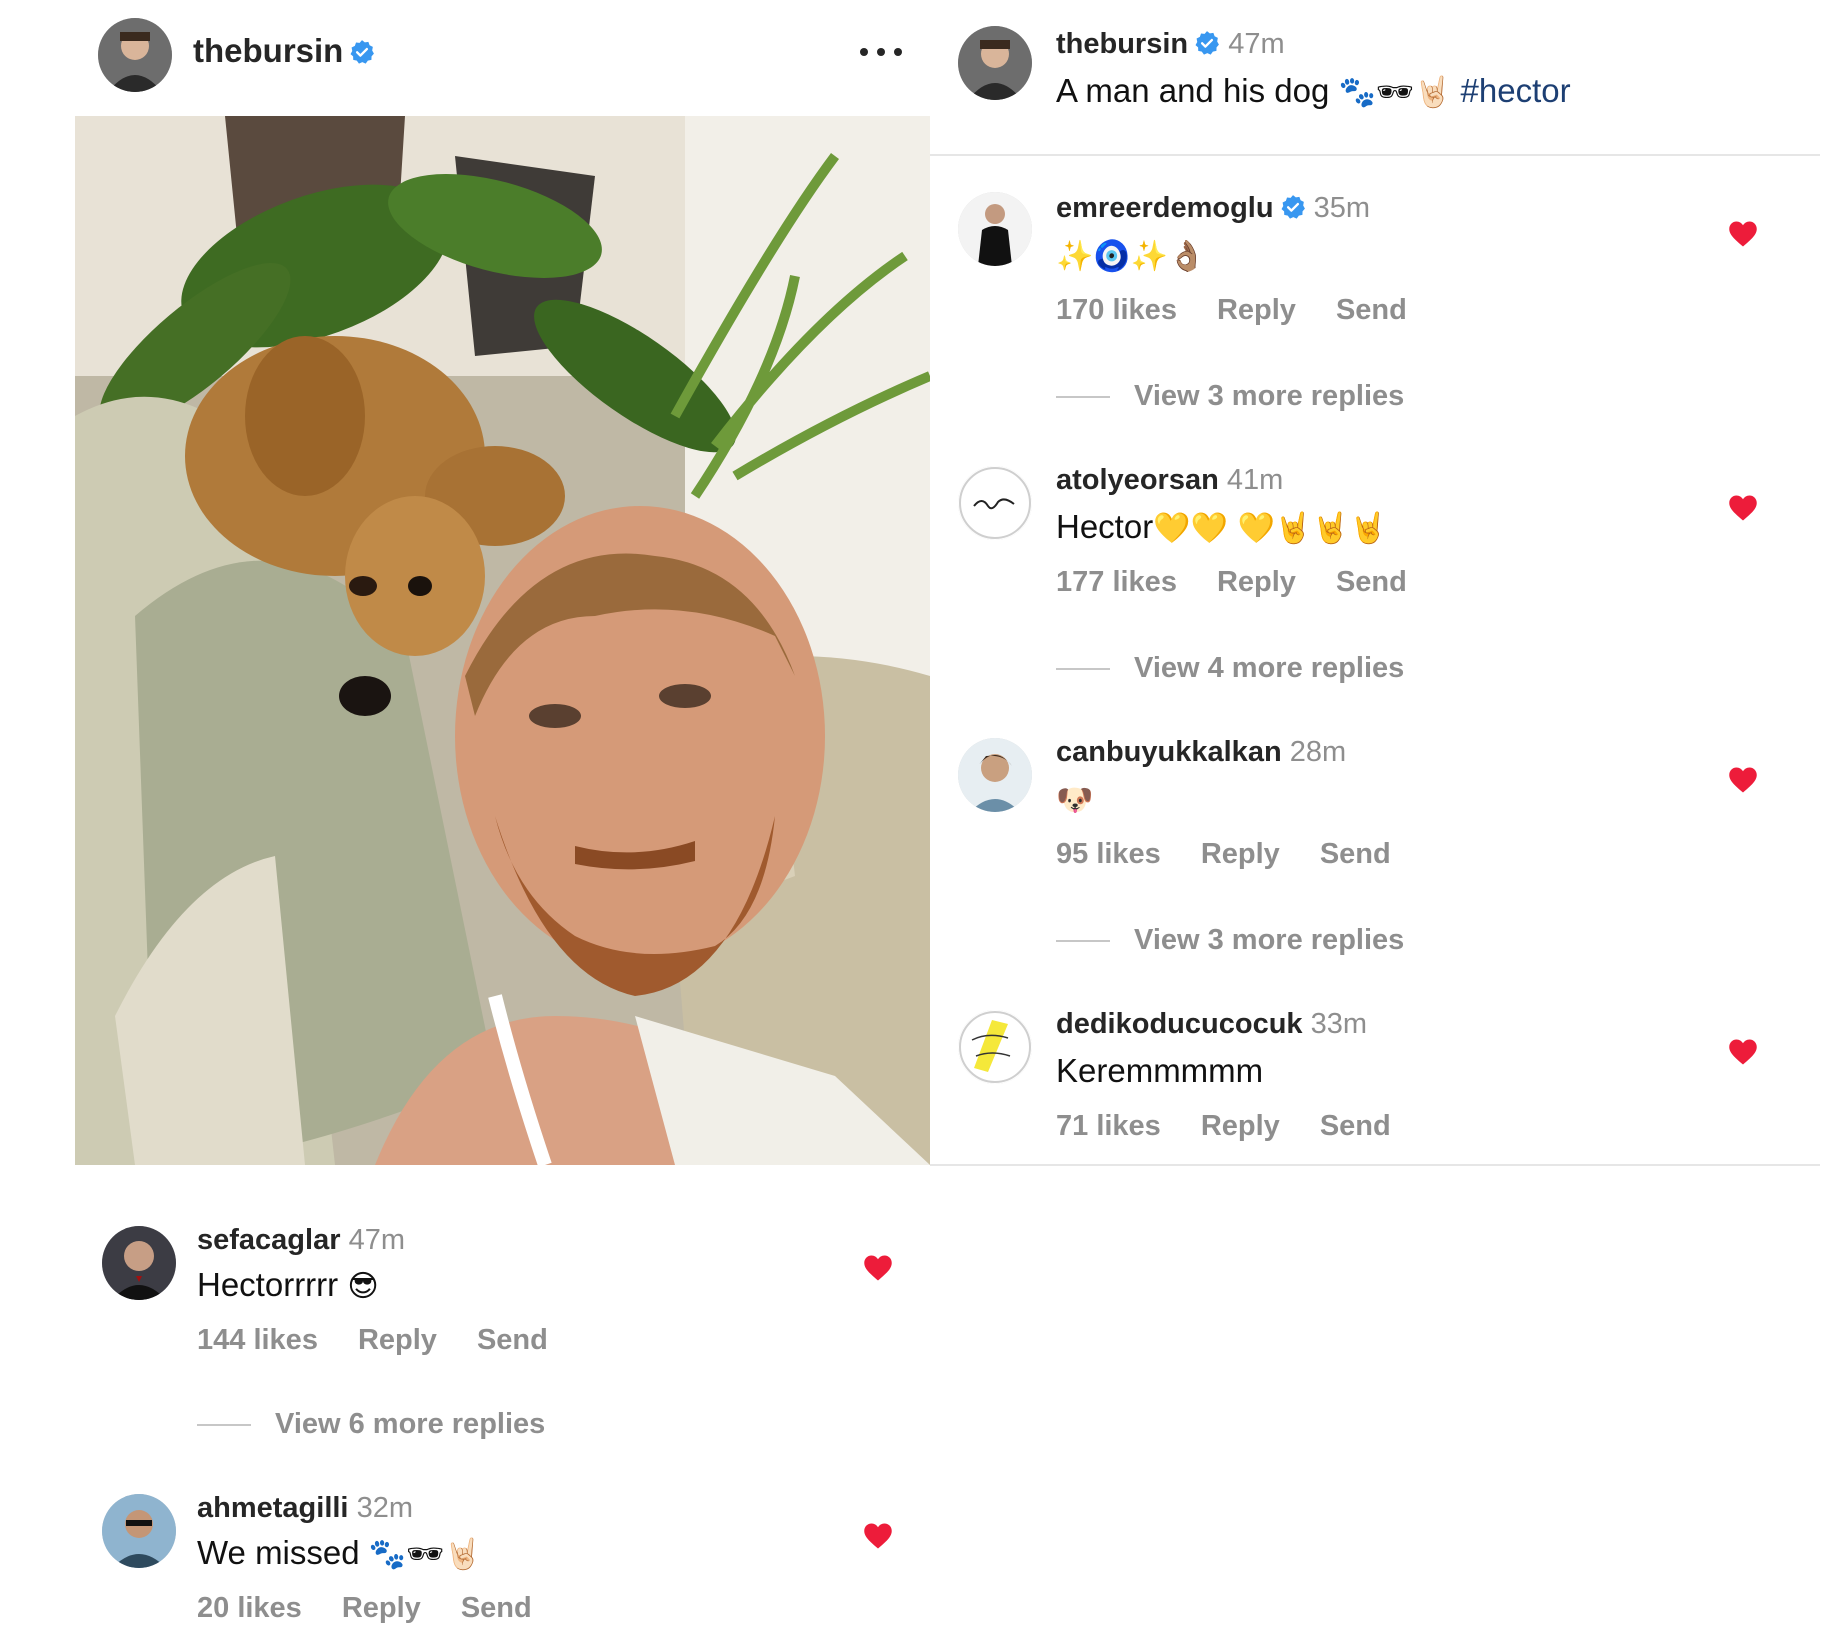  What do you see at coordinates (363, 1286) in the screenshot?
I see `comment-emojis: 😎` at bounding box center [363, 1286].